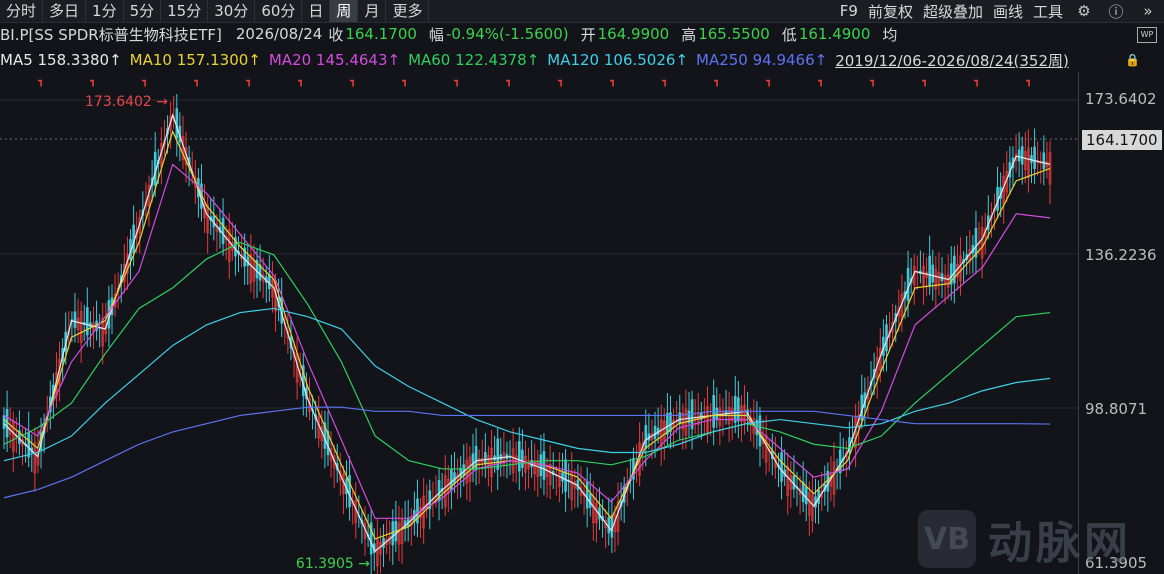  What do you see at coordinates (474, 60) in the screenshot?
I see `ma60-legend: MA60 122.4378↑` at bounding box center [474, 60].